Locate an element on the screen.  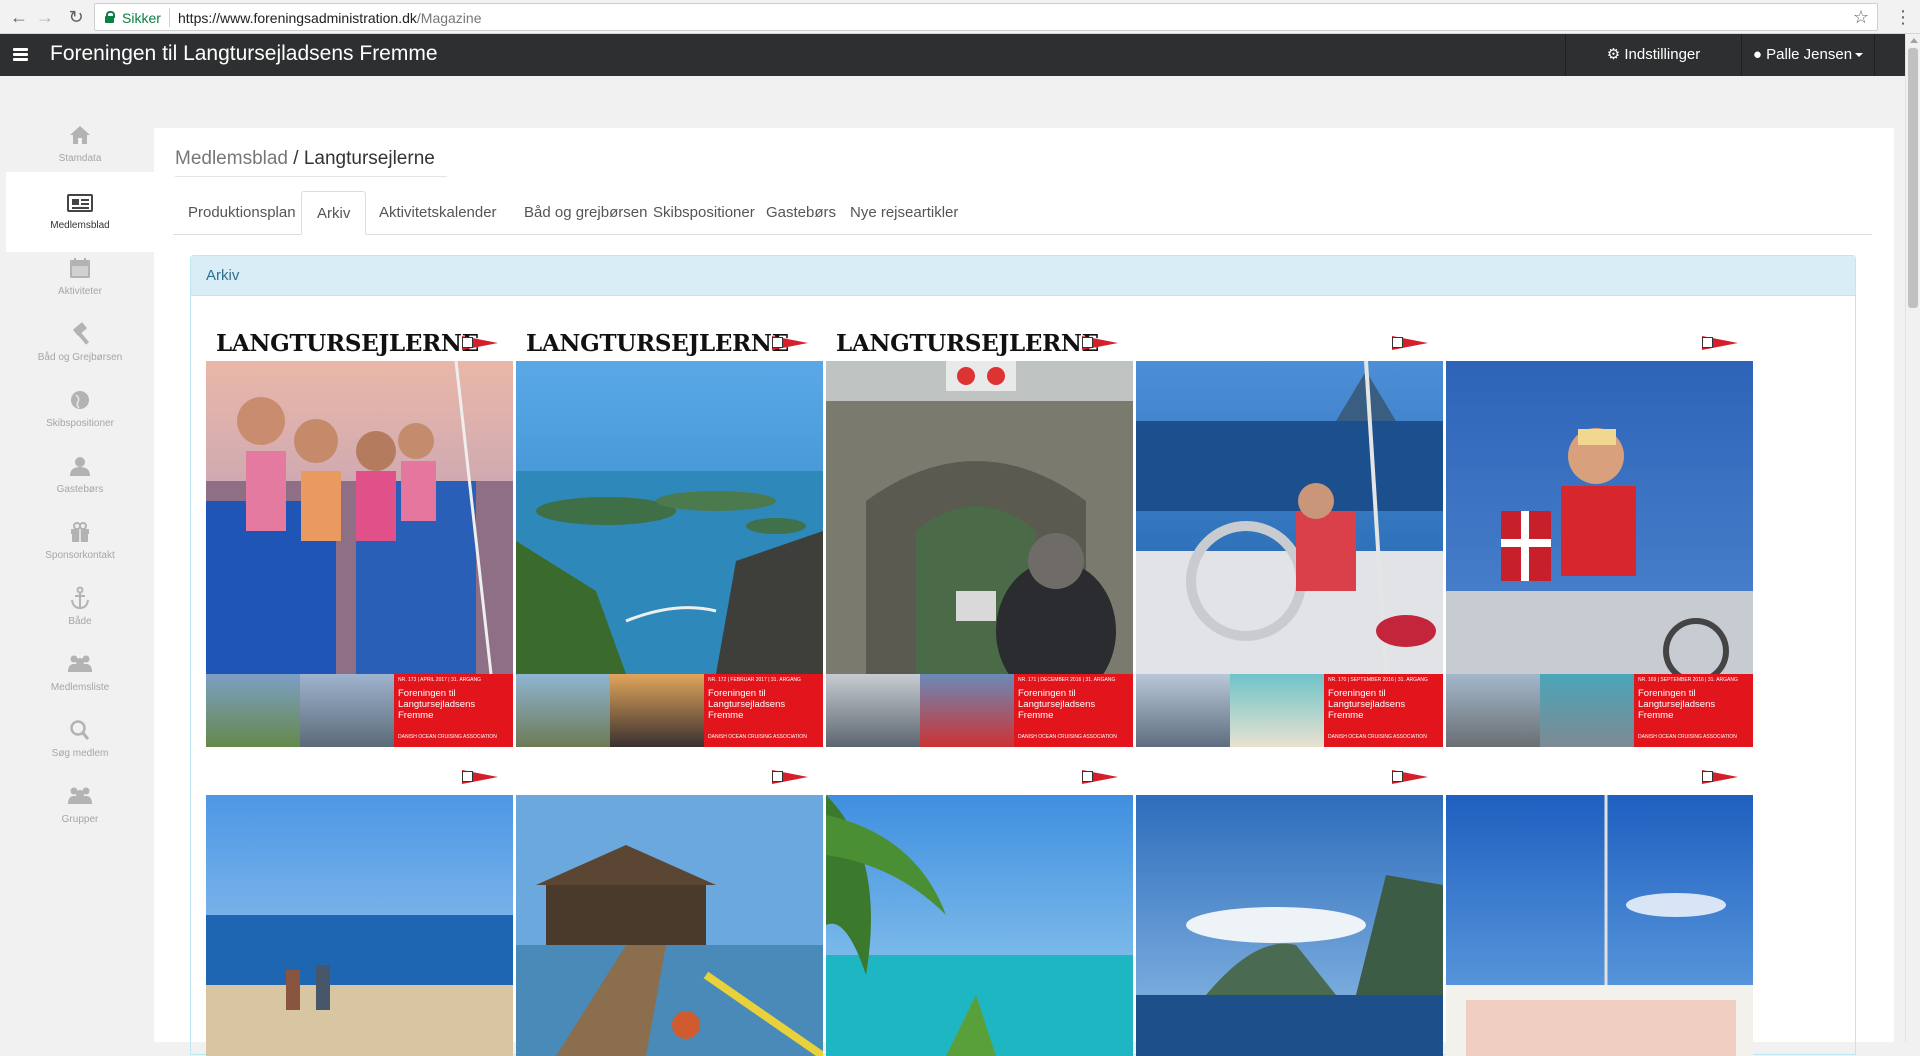
sidebar-item-grupper: Grupper is located at coordinates (80, 806).